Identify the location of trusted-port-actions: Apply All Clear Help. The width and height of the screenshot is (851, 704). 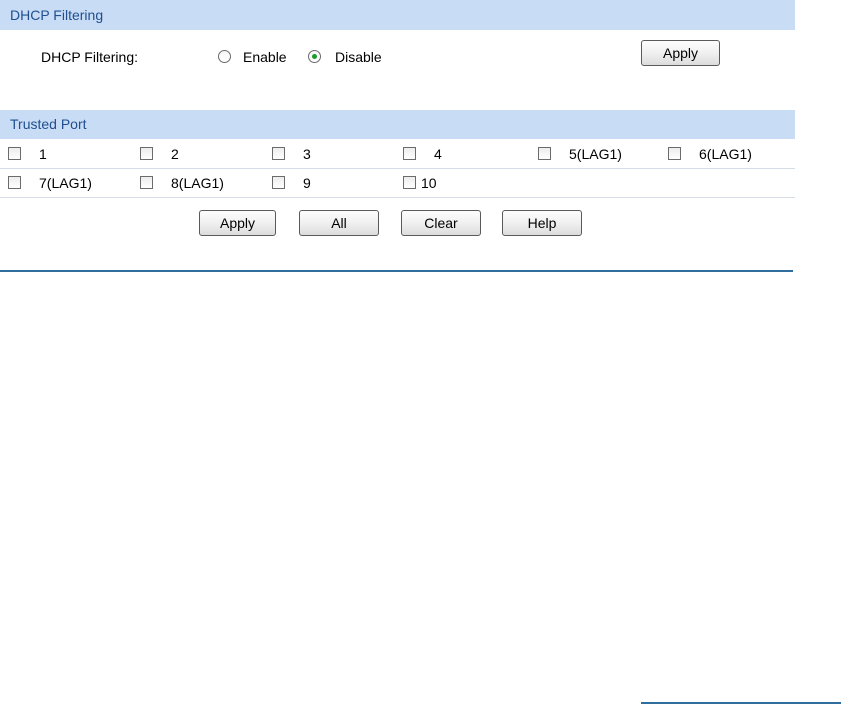
(397, 224).